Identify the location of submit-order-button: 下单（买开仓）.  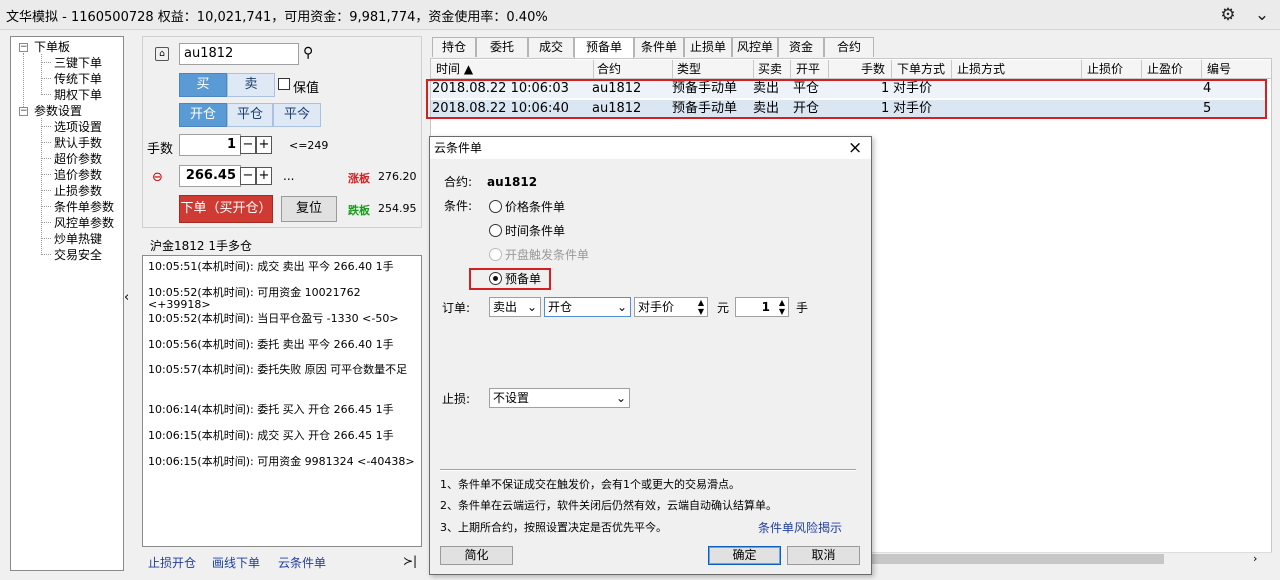
(226, 209).